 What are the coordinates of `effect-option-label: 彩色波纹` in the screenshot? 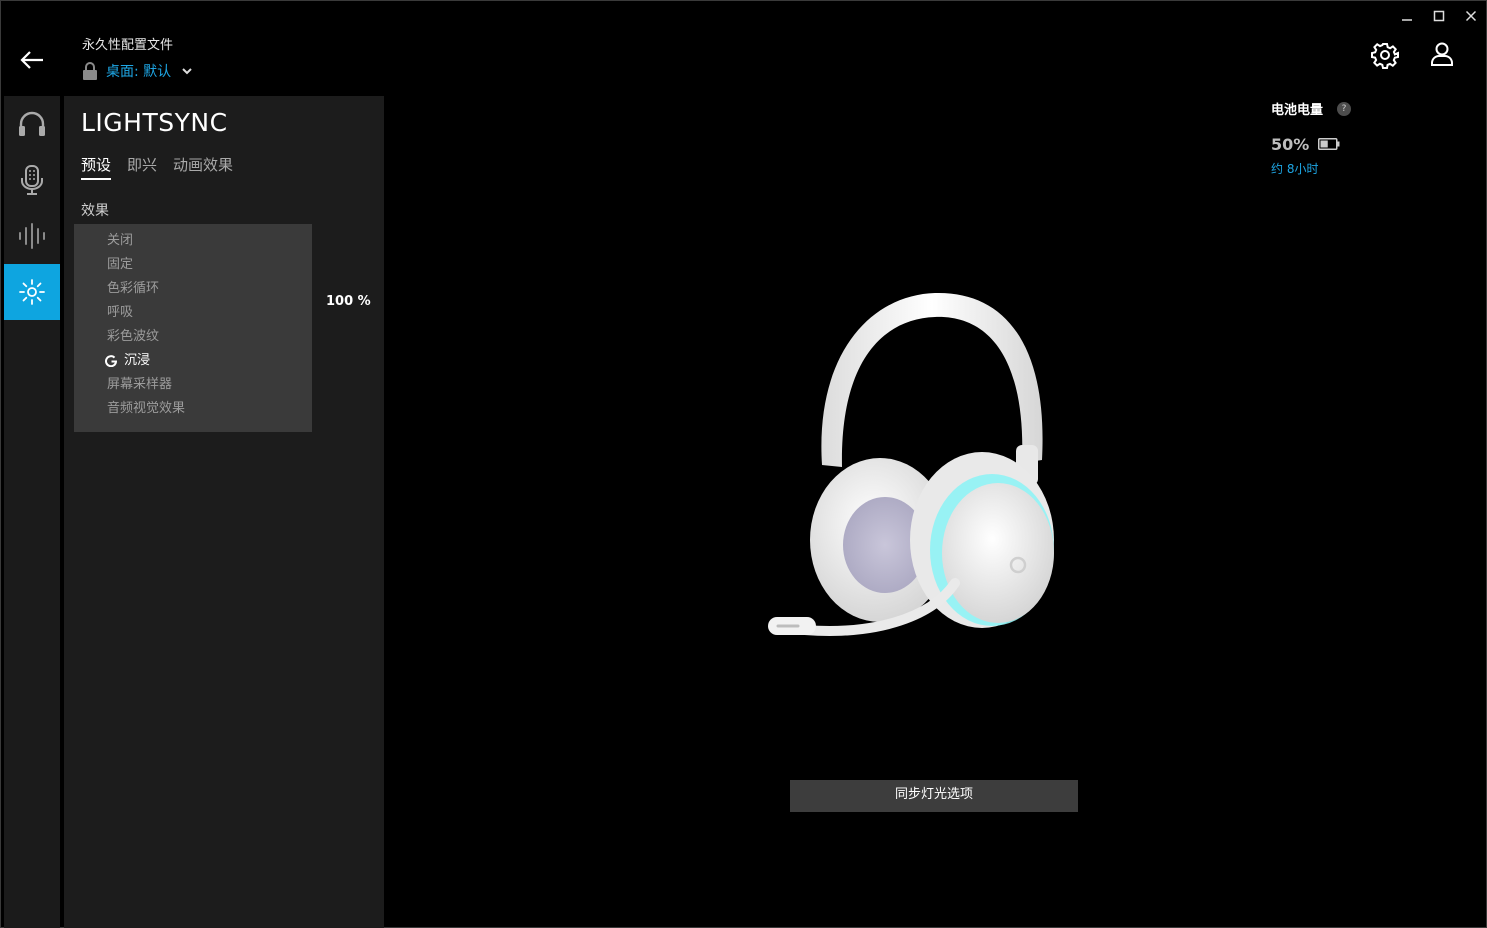 It's located at (133, 336).